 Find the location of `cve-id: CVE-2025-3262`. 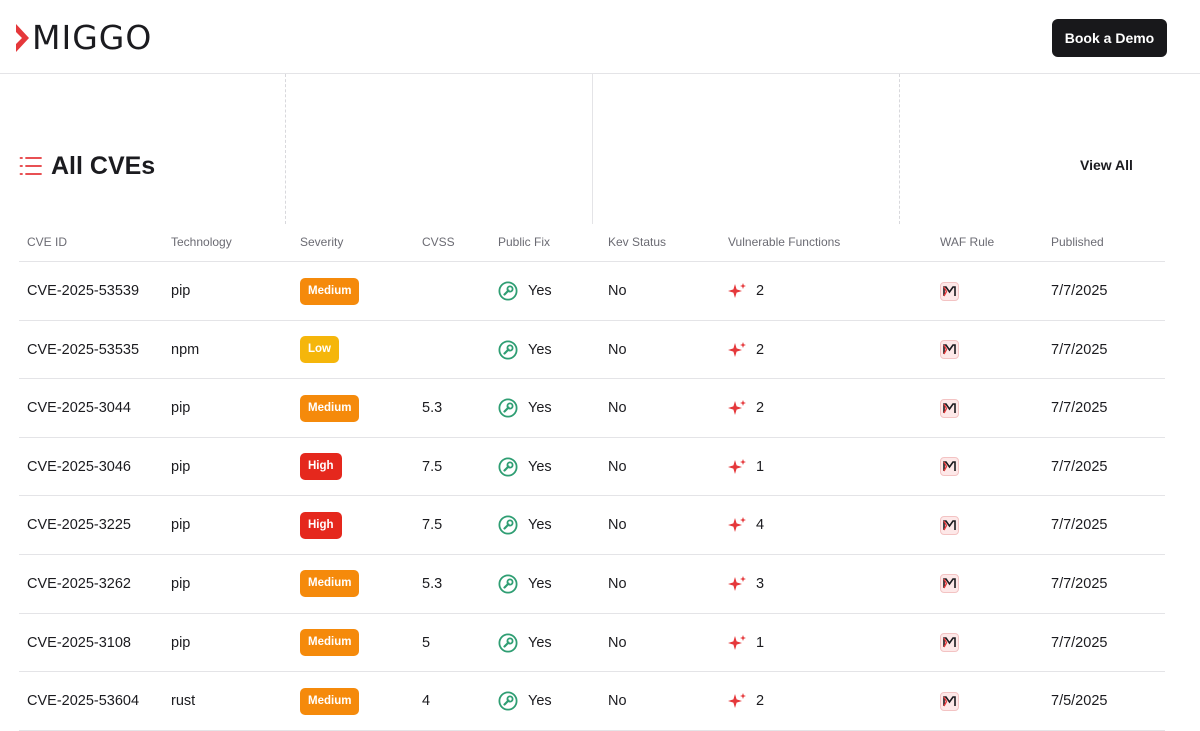

cve-id: CVE-2025-3262 is located at coordinates (79, 584).